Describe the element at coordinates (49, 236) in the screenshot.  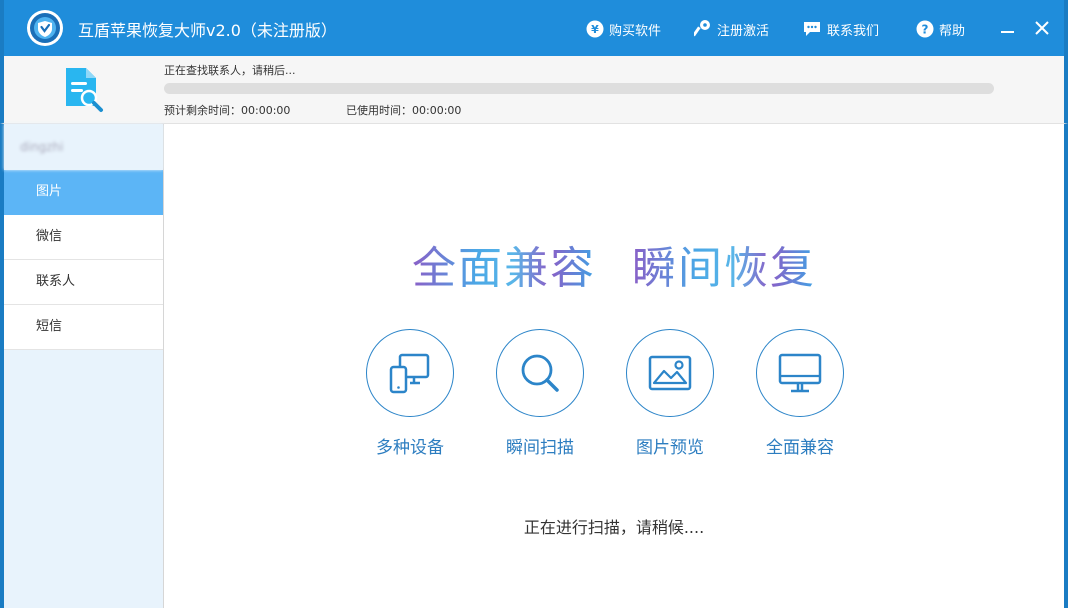
I see `sidebar-item-label: 微信` at that location.